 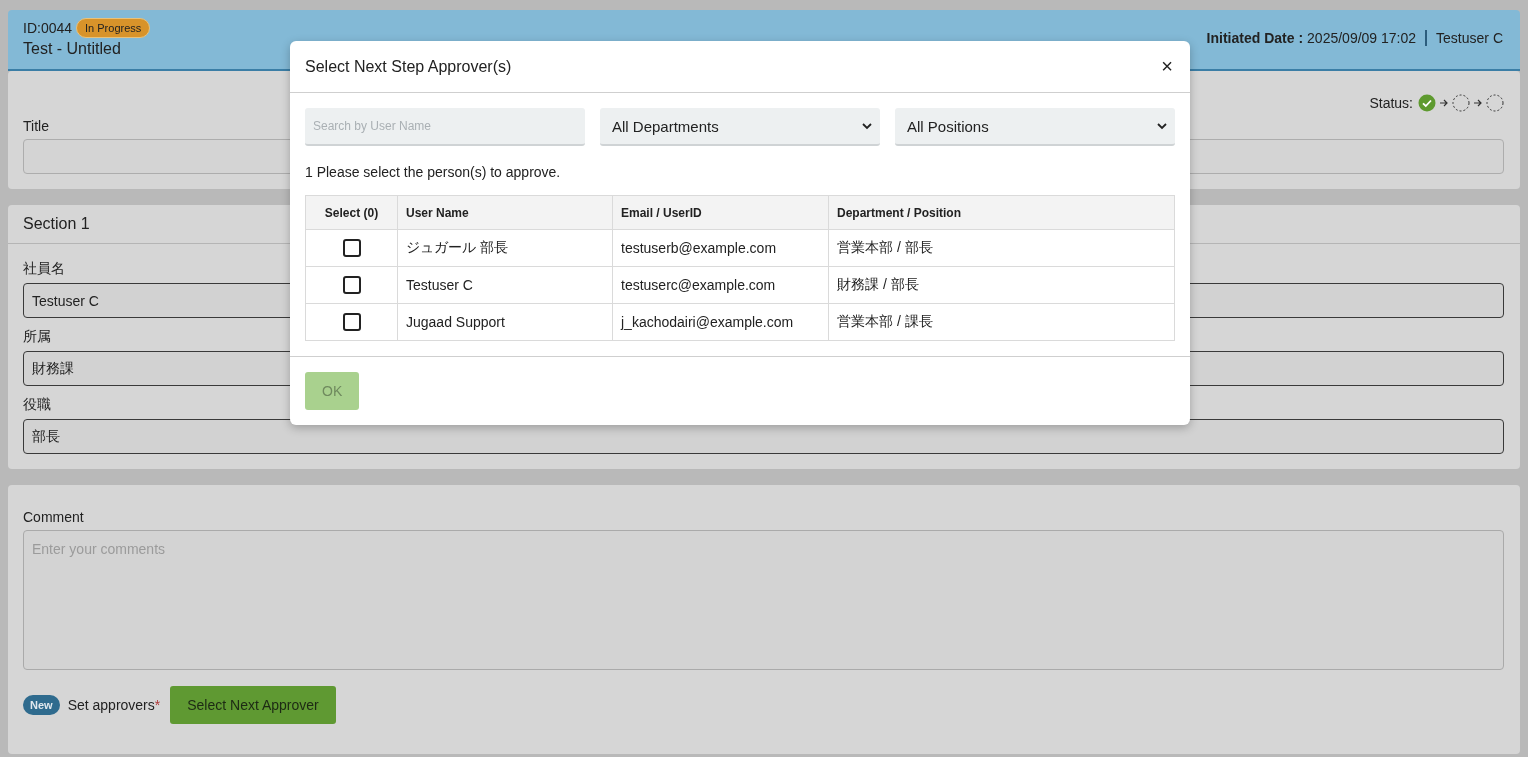 I want to click on record-title: Test - Untitled, so click(x=72, y=49).